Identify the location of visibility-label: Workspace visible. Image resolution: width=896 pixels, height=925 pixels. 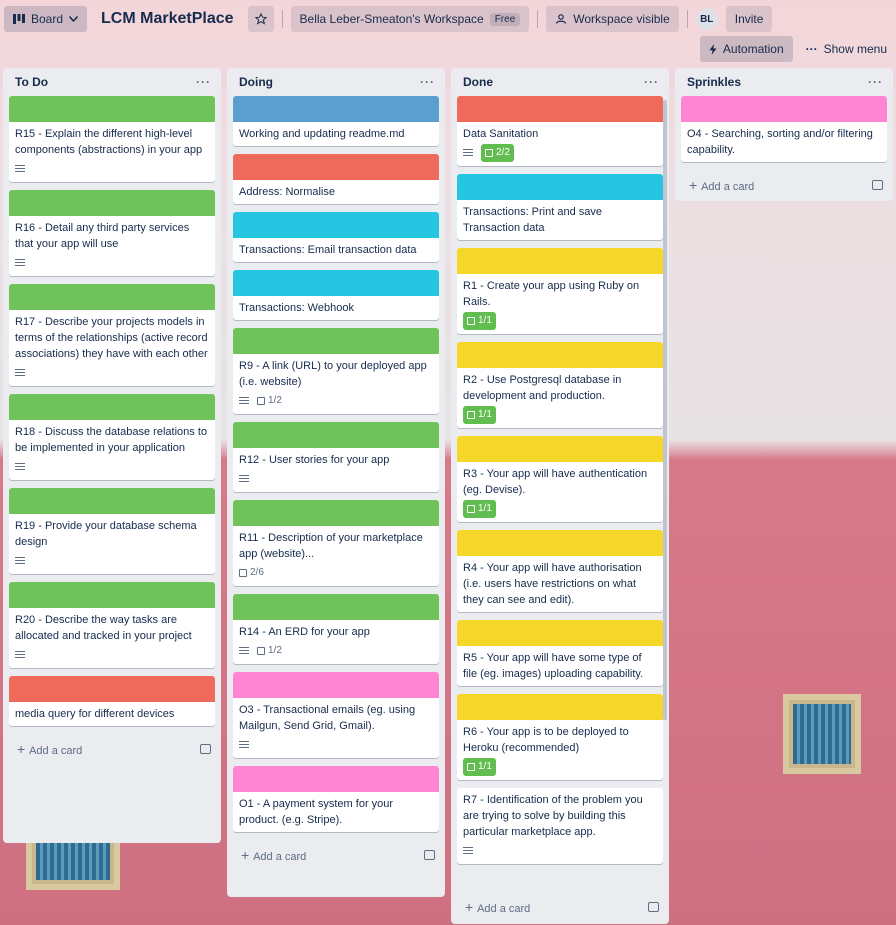
(621, 19).